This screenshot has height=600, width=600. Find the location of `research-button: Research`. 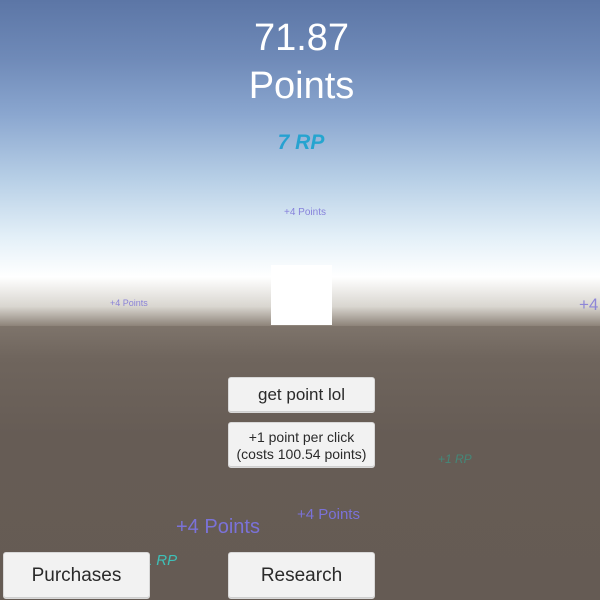

research-button: Research is located at coordinates (301, 575).